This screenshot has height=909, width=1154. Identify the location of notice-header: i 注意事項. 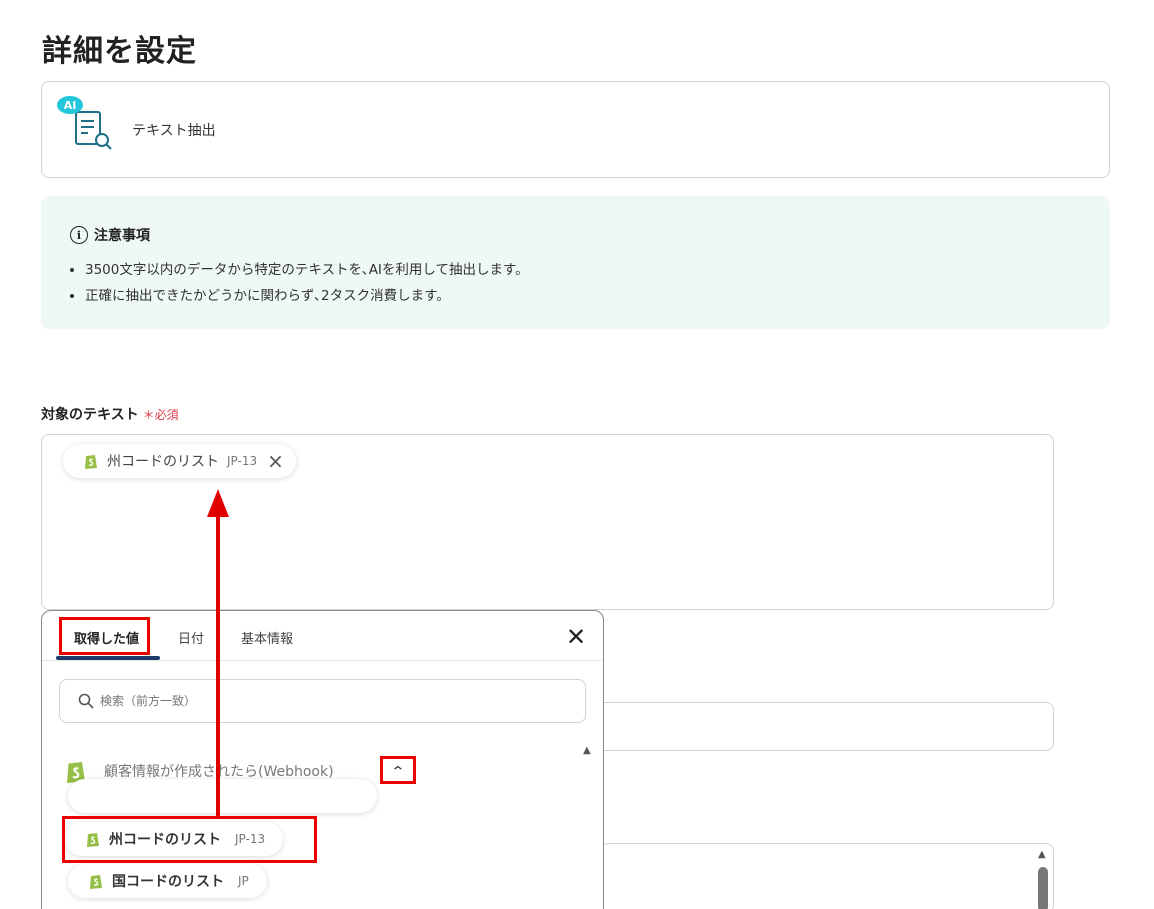
(110, 235).